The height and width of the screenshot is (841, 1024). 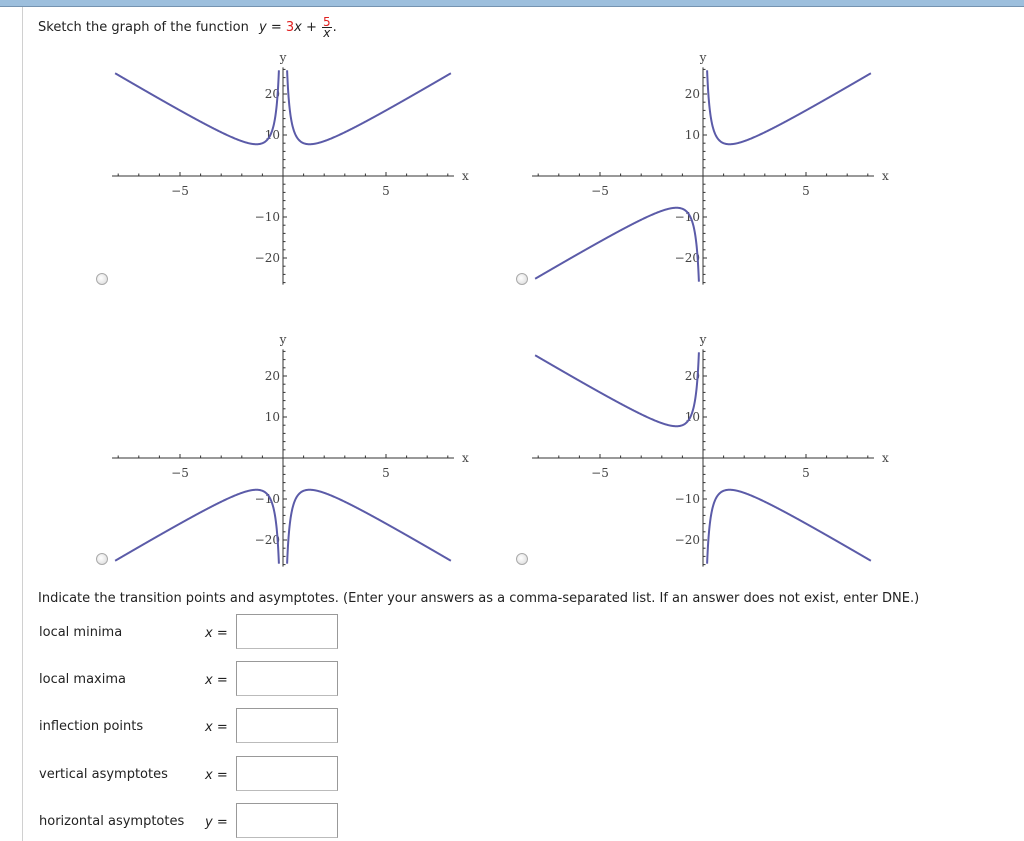 What do you see at coordinates (287, 820) in the screenshot?
I see `horizontal-asymptotes-input` at bounding box center [287, 820].